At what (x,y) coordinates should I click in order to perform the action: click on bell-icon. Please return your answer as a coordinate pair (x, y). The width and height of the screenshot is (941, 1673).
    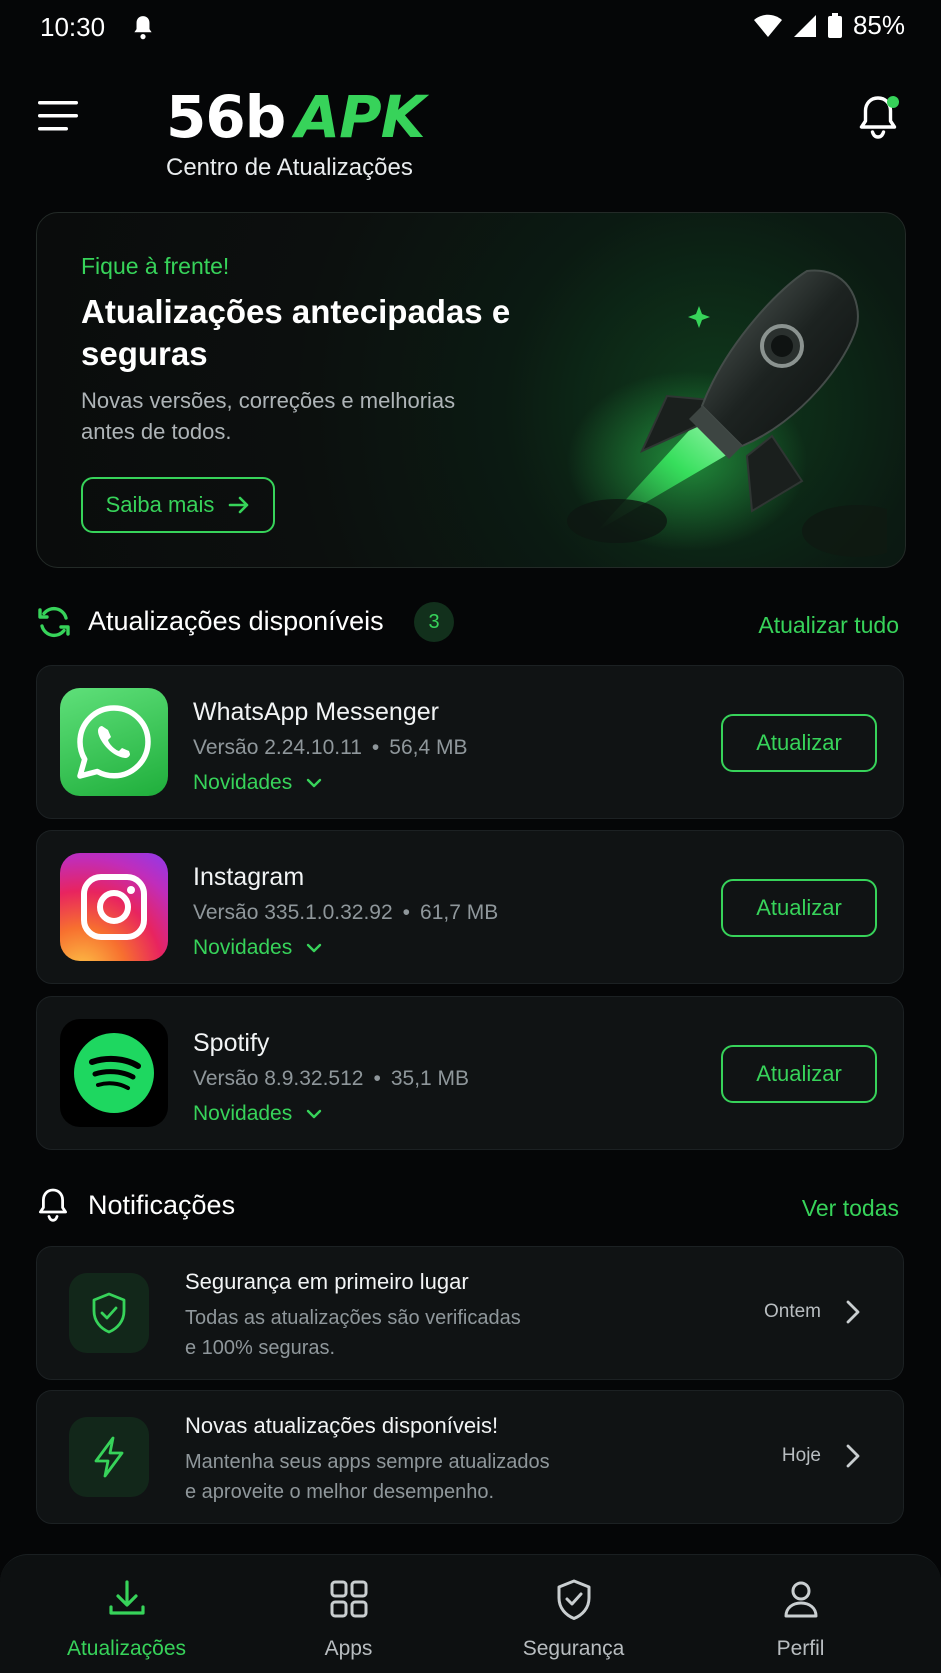
    Looking at the image, I should click on (53, 1205).